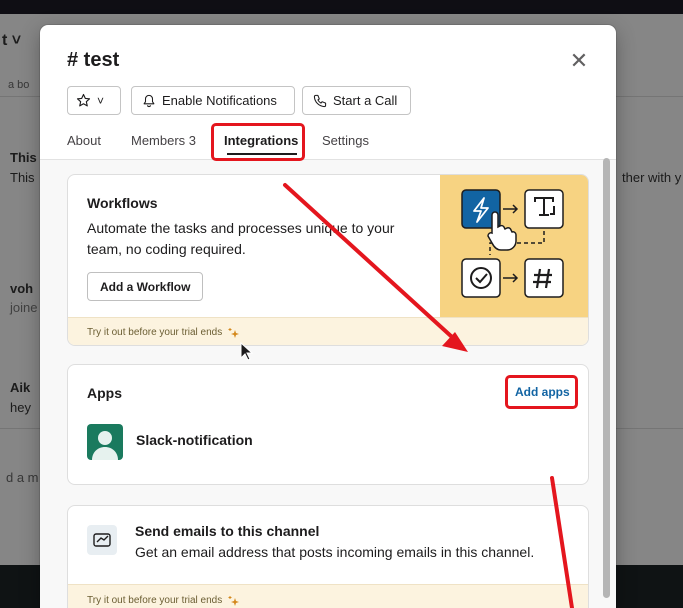 The height and width of the screenshot is (608, 683). What do you see at coordinates (155, 332) in the screenshot?
I see `workflows-trial-text: Try it out before your trial ends` at bounding box center [155, 332].